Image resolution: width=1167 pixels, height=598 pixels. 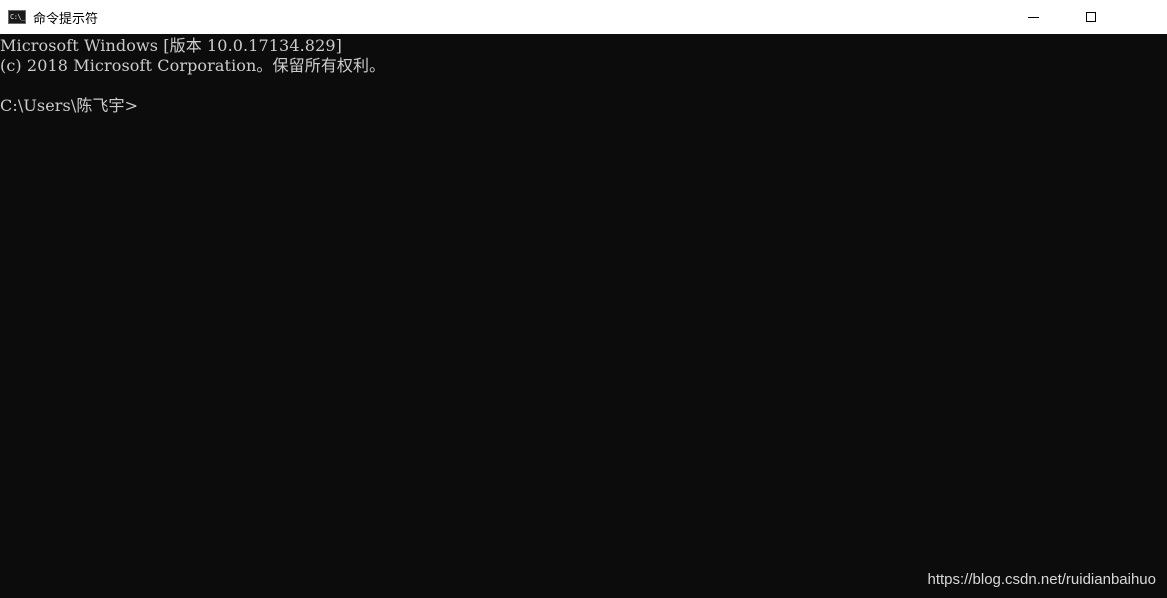 What do you see at coordinates (1042, 579) in the screenshot?
I see `watermark-text: https://blog.csdn.net/ruidianbaihuo` at bounding box center [1042, 579].